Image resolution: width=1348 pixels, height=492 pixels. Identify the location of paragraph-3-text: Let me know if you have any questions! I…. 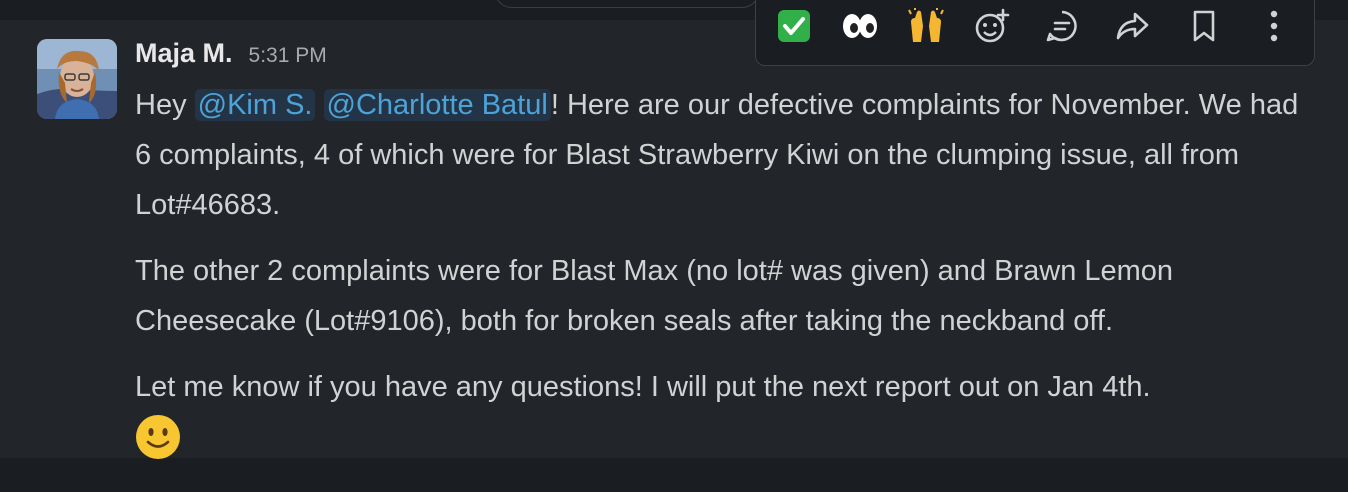
(643, 387).